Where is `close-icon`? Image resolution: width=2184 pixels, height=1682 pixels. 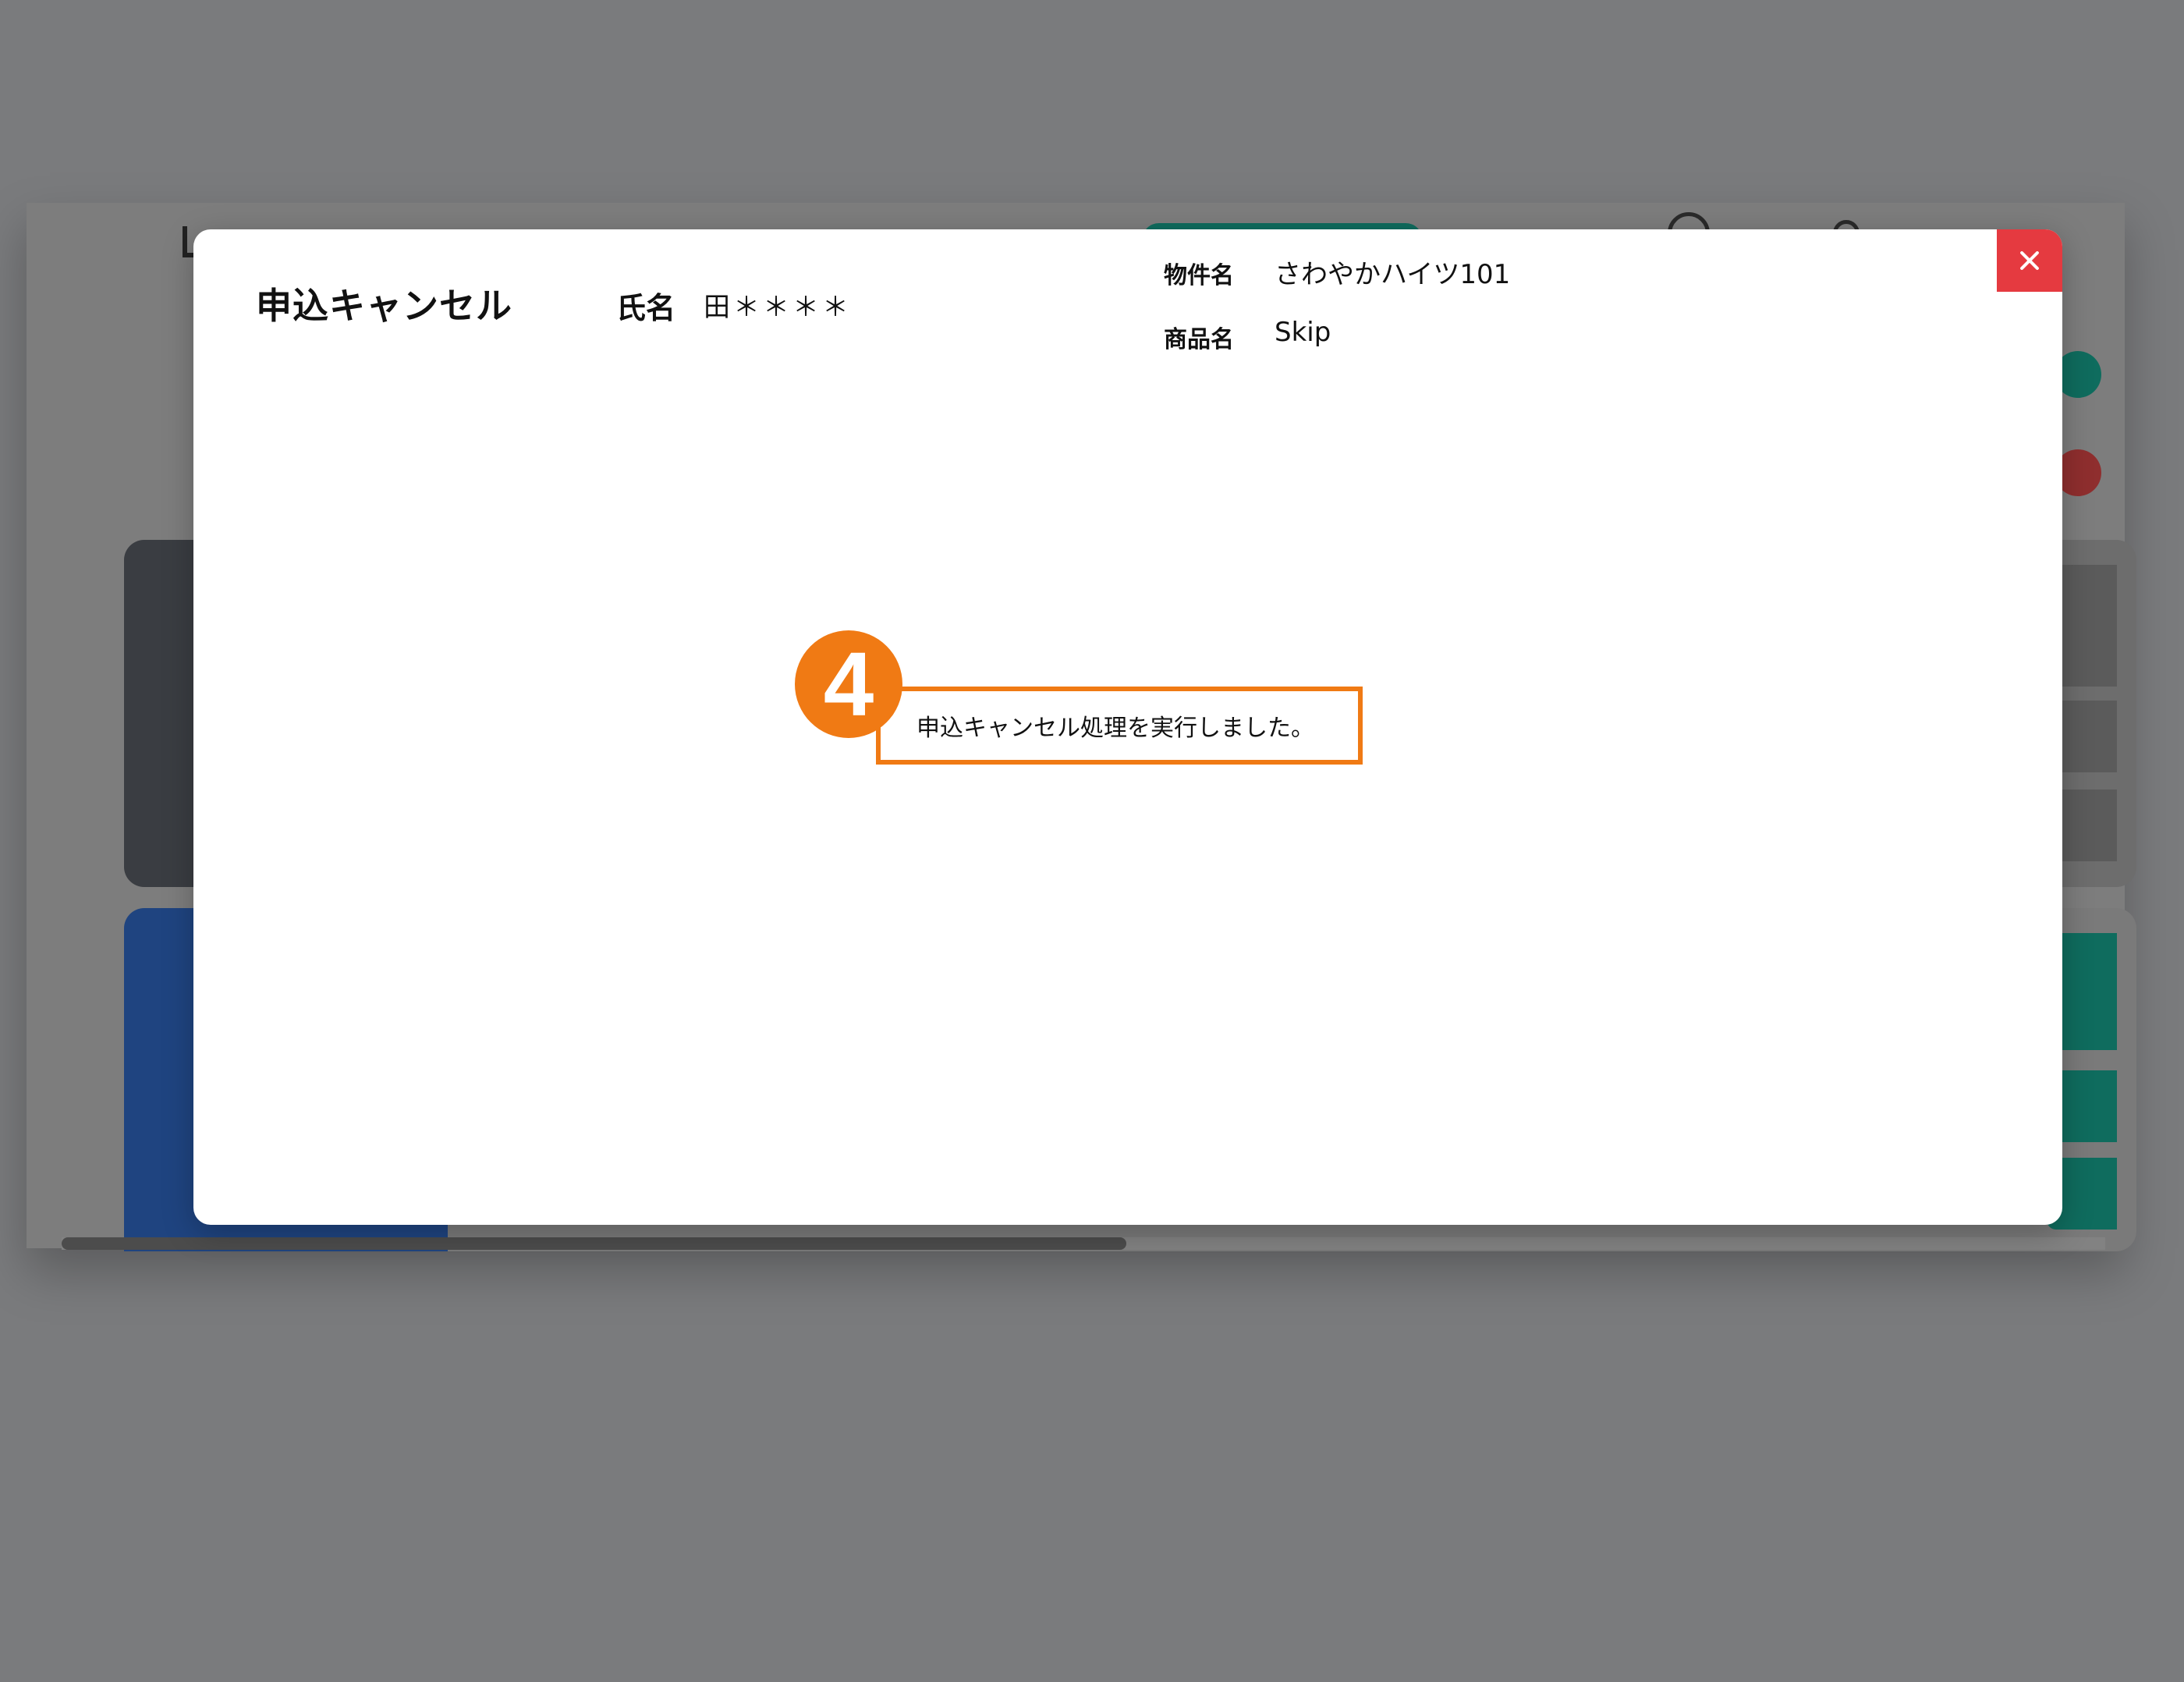
close-icon is located at coordinates (2030, 260).